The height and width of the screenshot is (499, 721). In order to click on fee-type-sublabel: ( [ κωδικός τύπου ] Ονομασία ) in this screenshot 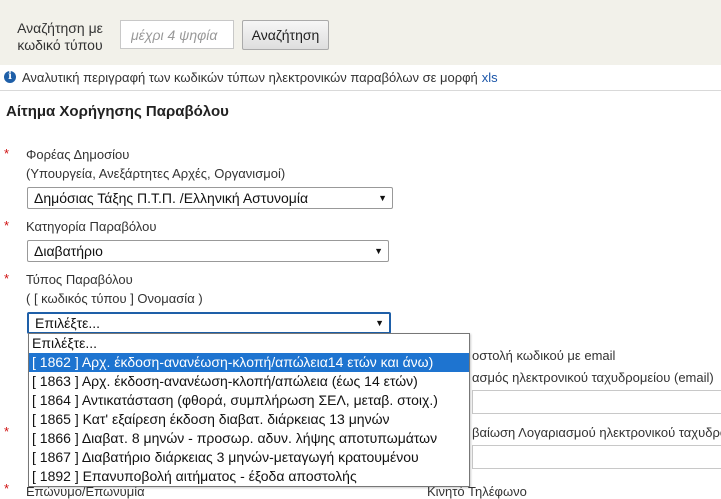, I will do `click(114, 298)`.